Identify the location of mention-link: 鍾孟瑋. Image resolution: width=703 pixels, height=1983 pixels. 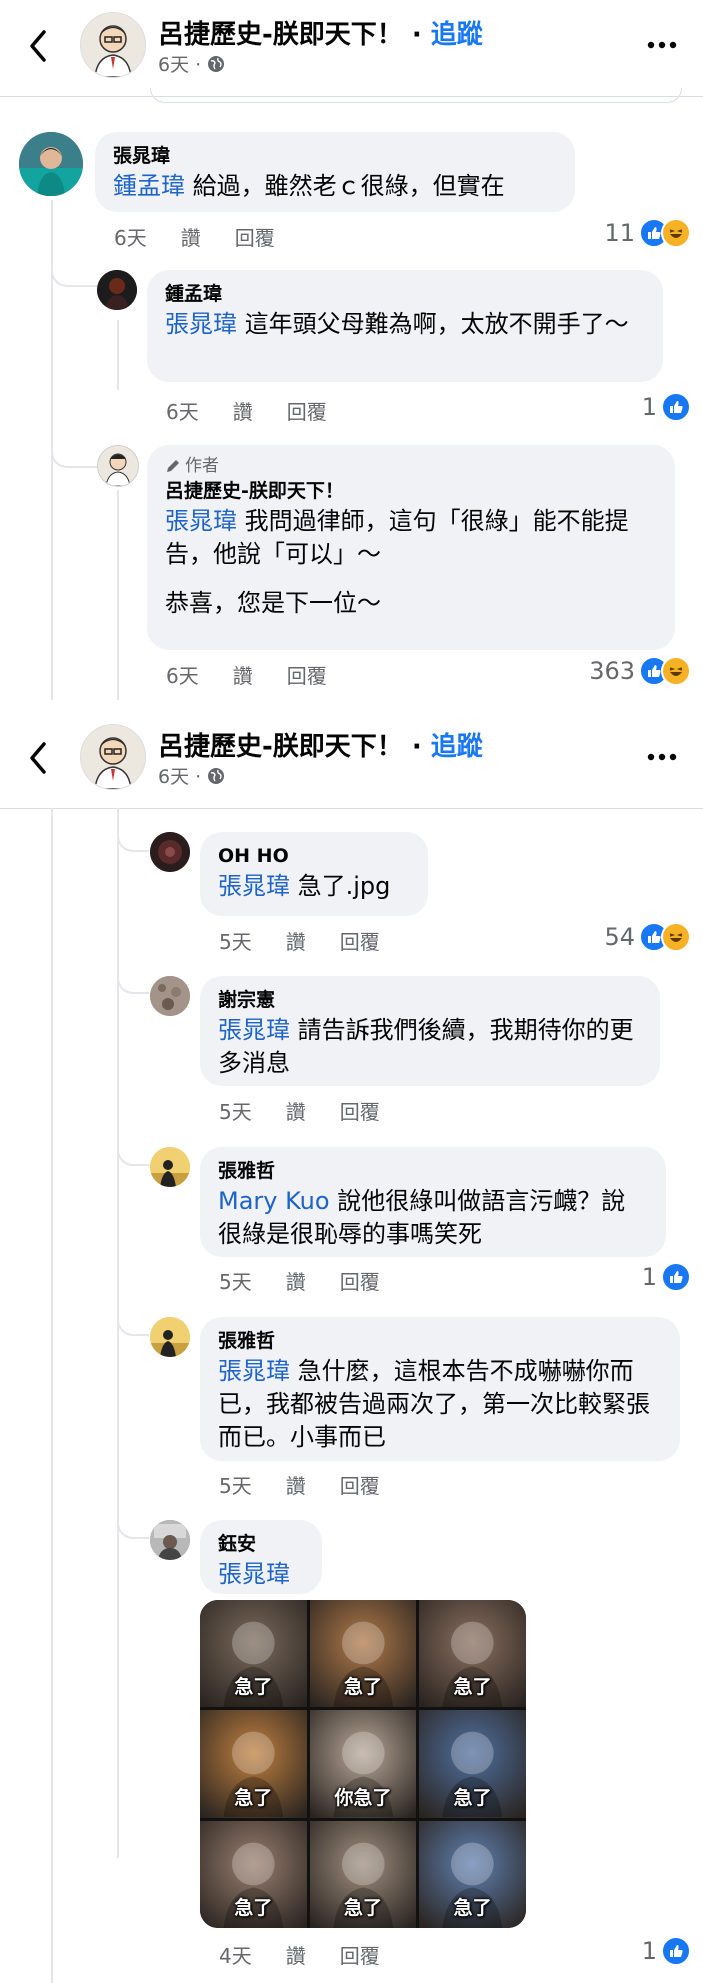
(149, 186).